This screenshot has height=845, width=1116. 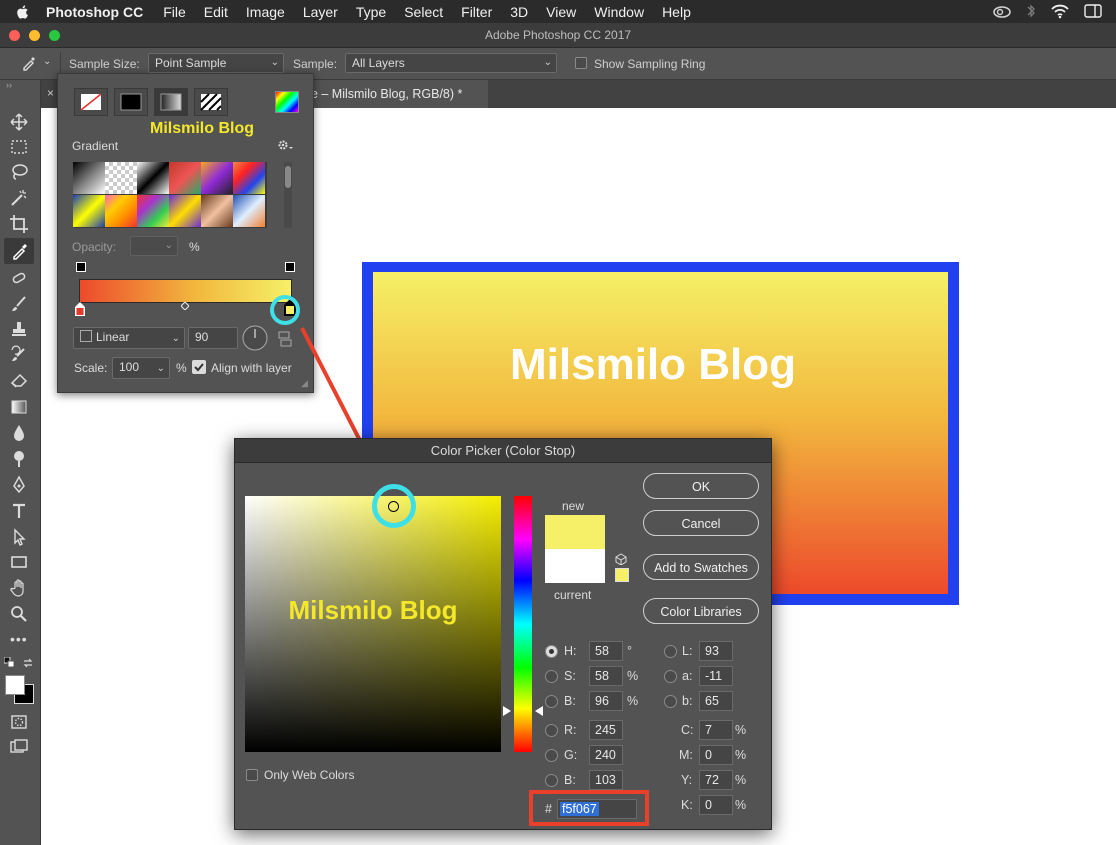 I want to click on gradient-style-select: Linear ⌄, so click(x=129, y=338).